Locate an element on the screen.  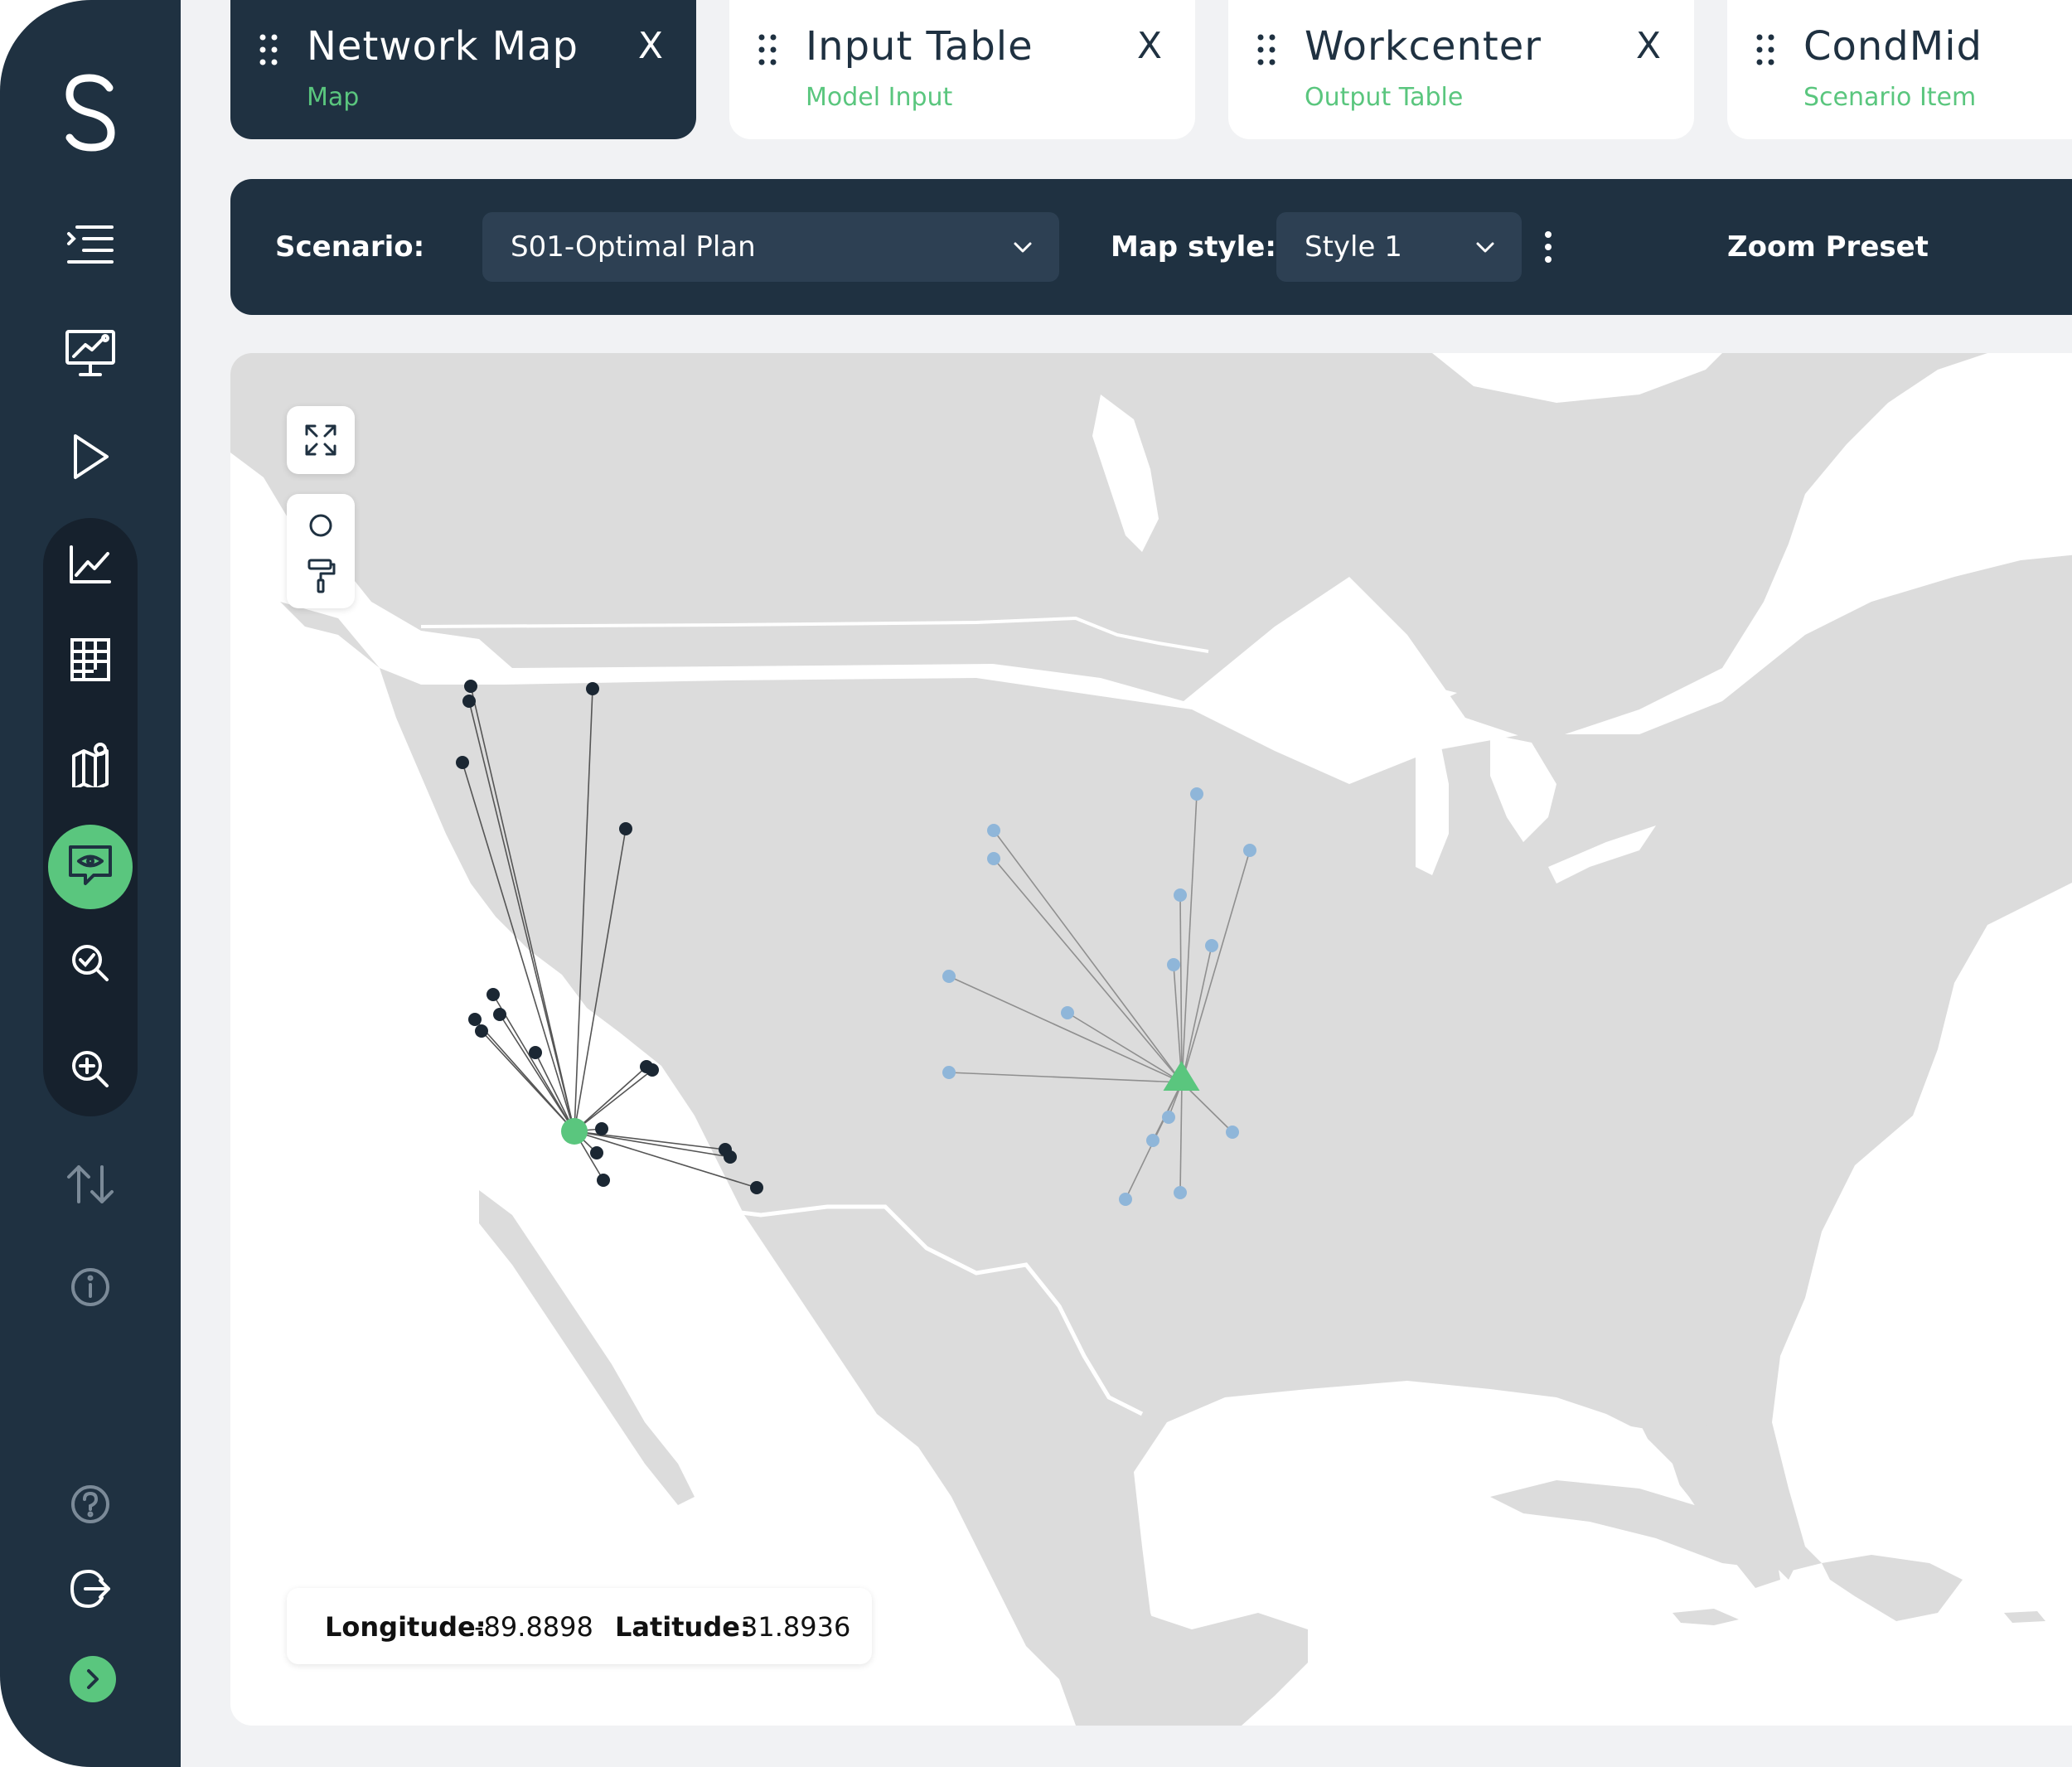
longitude-value: -89.8898 is located at coordinates (533, 1627).